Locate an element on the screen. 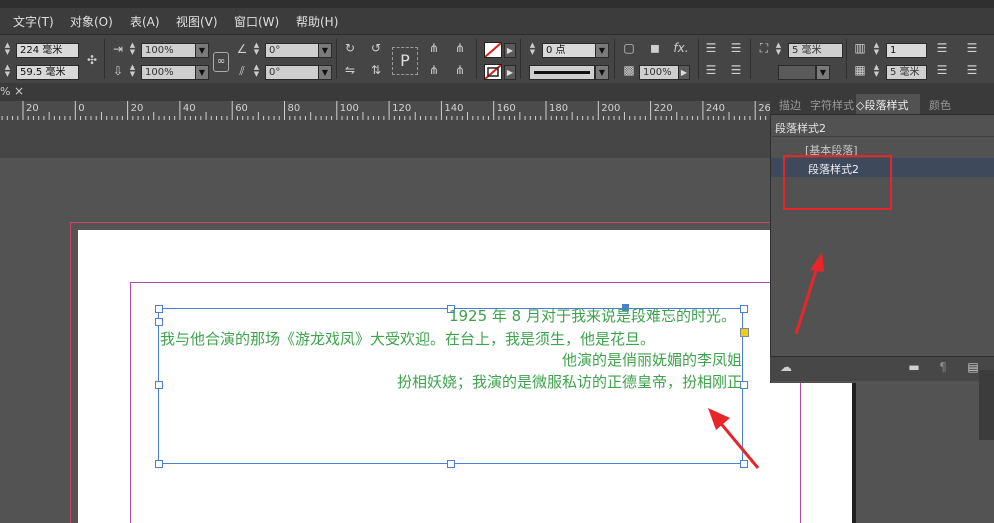 Image resolution: width=994 pixels, height=523 pixels. columns-icon: ▥ is located at coordinates (860, 48).